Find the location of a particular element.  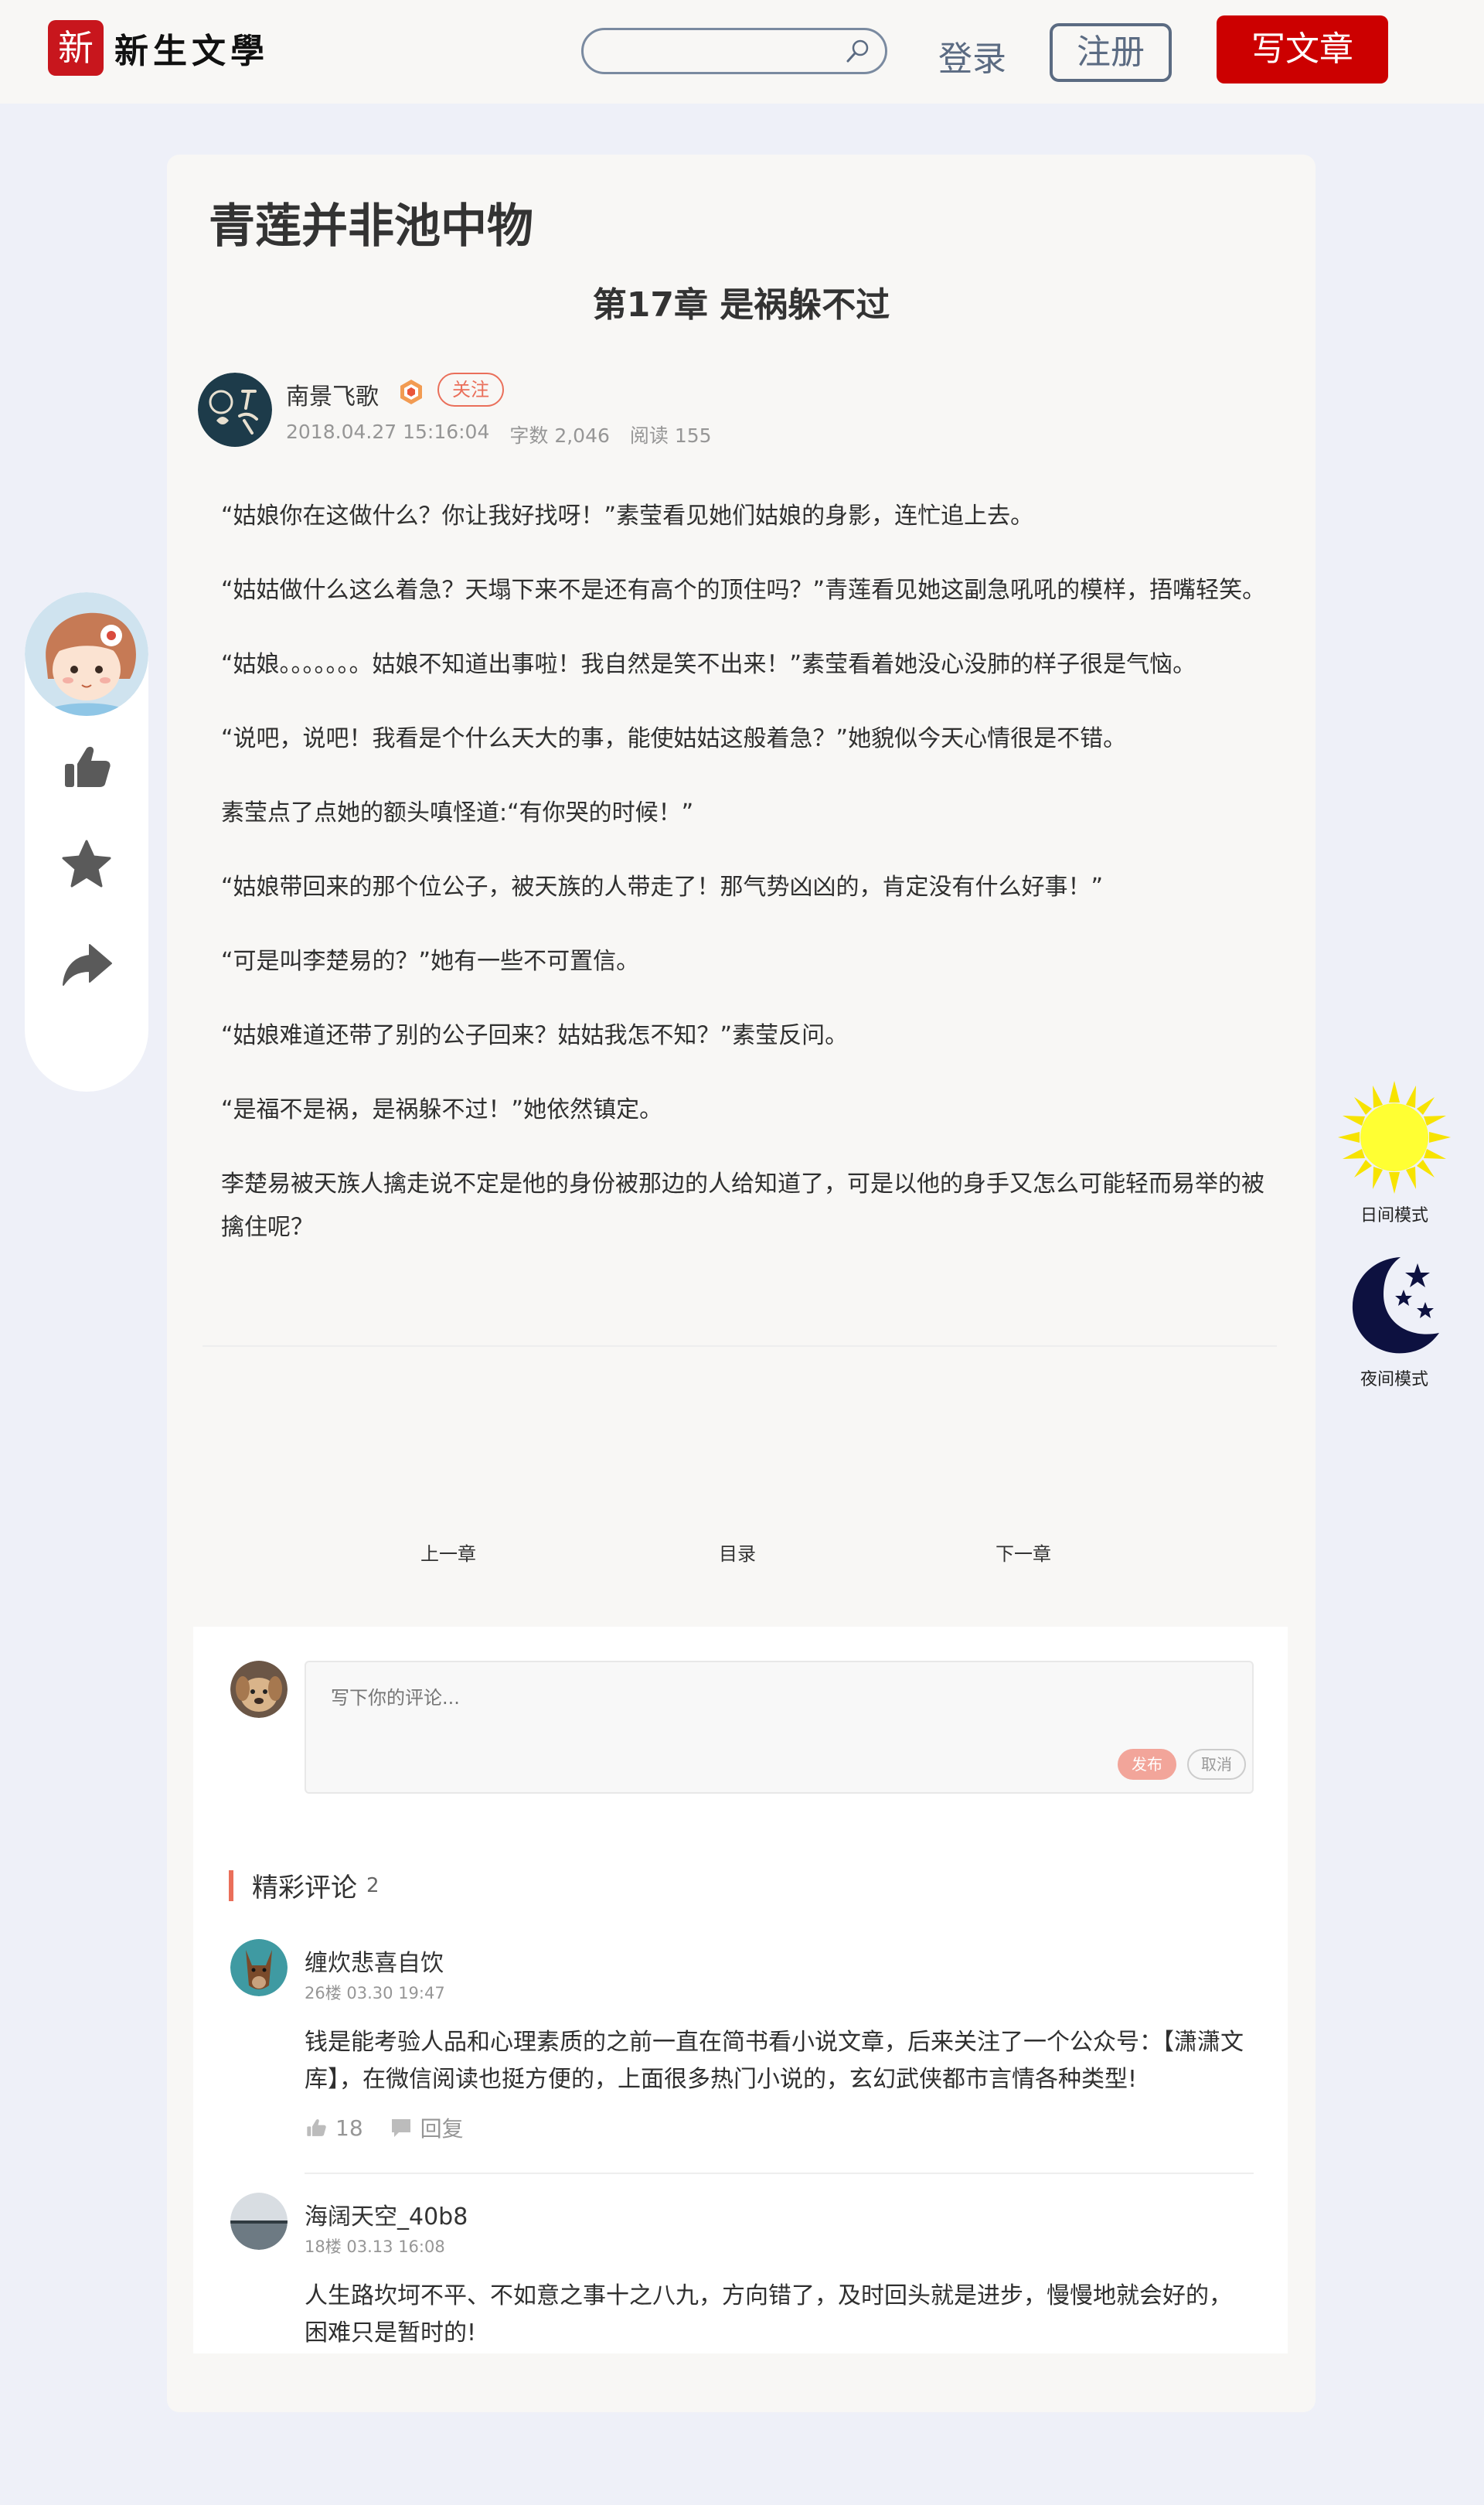

like-count: 18 is located at coordinates (349, 2128).